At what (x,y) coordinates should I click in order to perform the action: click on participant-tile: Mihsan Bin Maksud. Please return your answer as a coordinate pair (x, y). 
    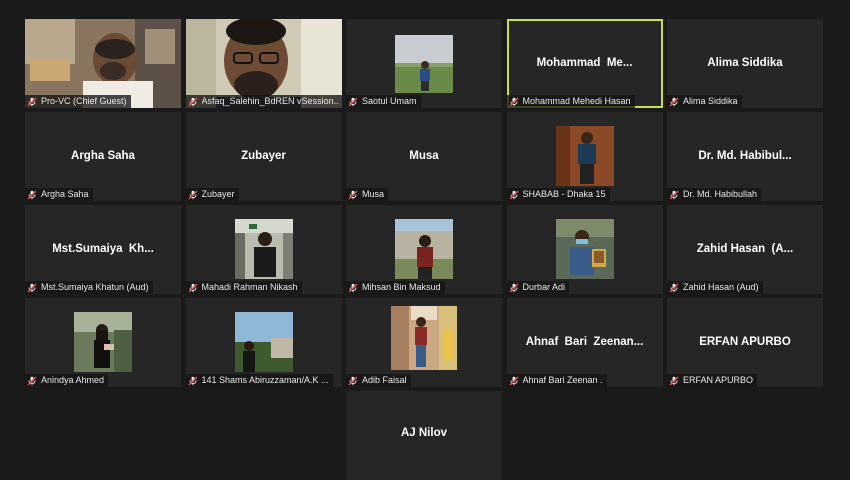
    Looking at the image, I should click on (424, 249).